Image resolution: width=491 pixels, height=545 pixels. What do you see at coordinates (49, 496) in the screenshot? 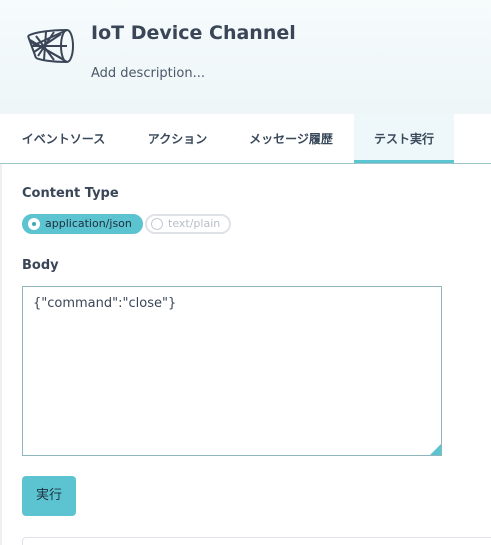
I see `run-button: 実行` at bounding box center [49, 496].